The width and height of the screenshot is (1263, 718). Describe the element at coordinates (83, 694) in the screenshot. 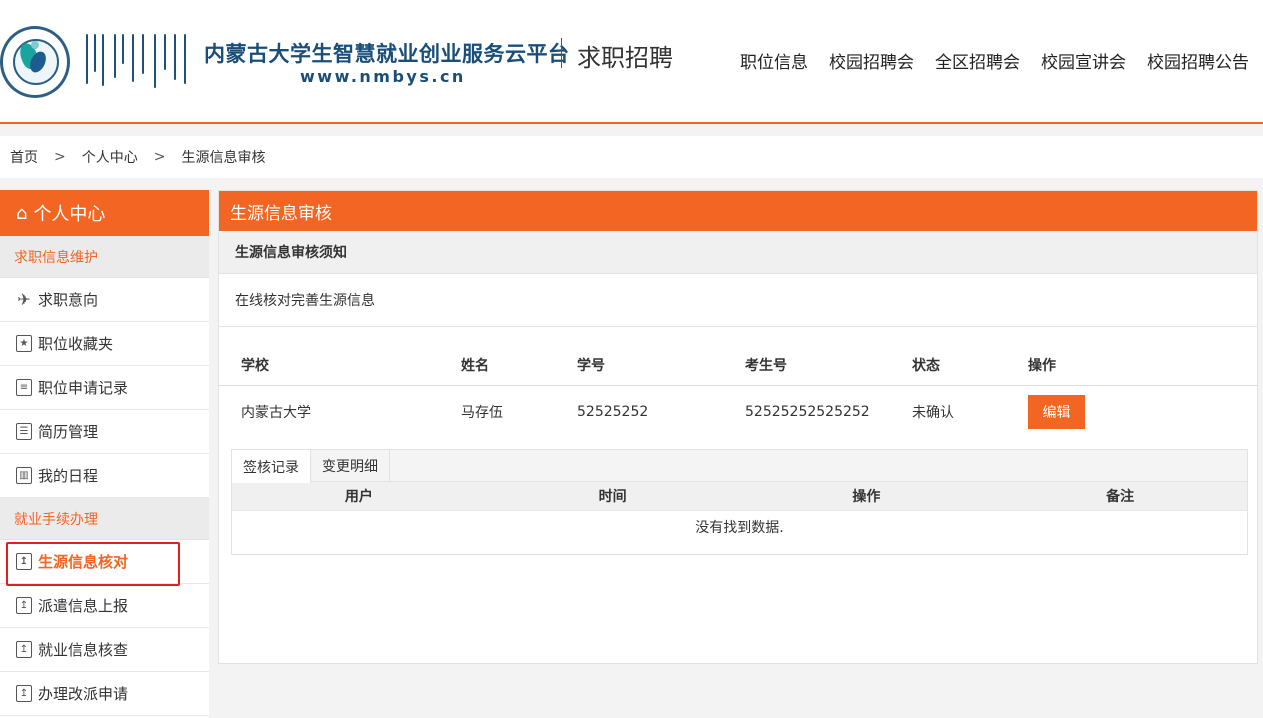

I see `sidebar-item-label: 办理改派申请` at that location.